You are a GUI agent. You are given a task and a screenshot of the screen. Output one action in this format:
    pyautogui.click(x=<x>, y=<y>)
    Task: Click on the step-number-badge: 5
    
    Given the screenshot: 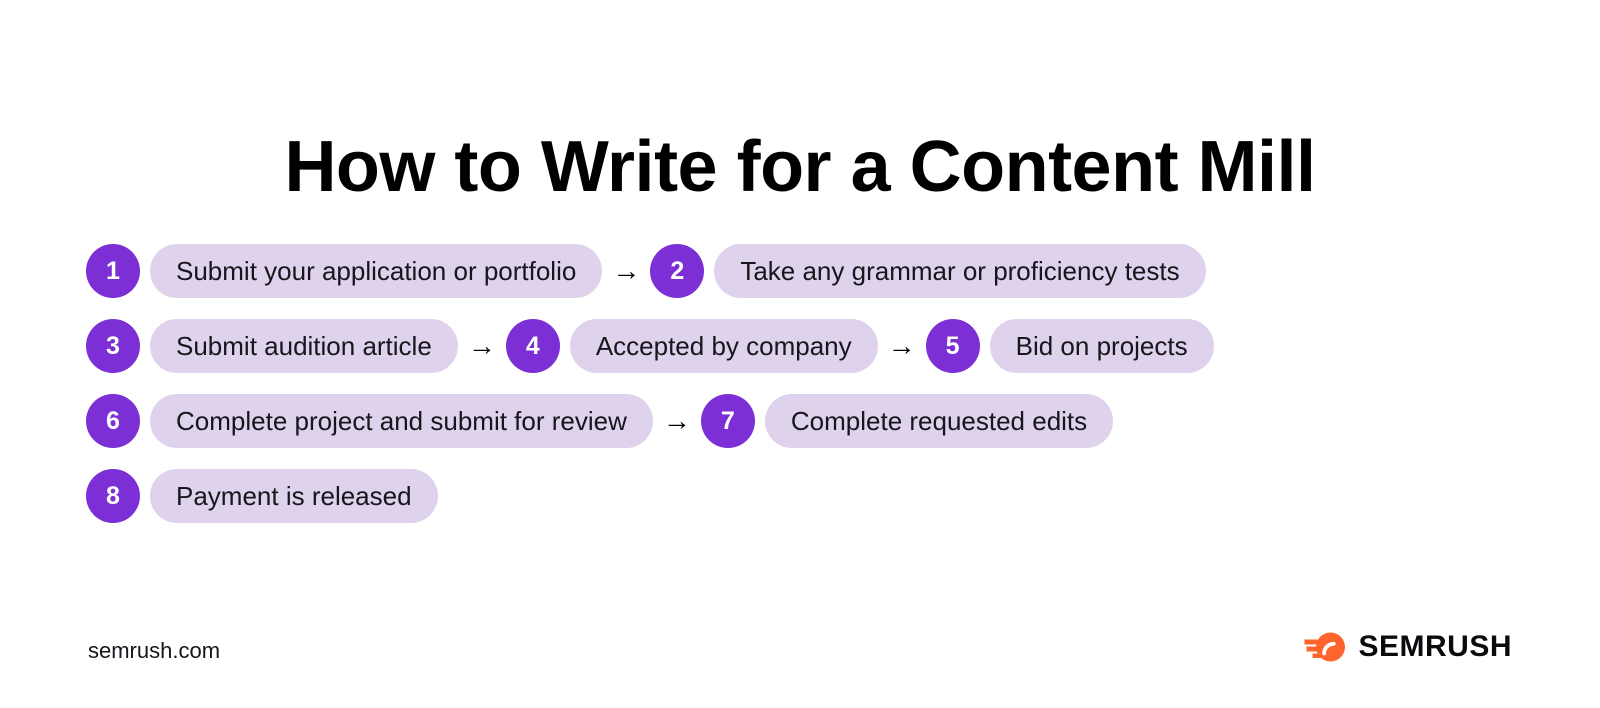 What is the action you would take?
    pyautogui.click(x=952, y=346)
    